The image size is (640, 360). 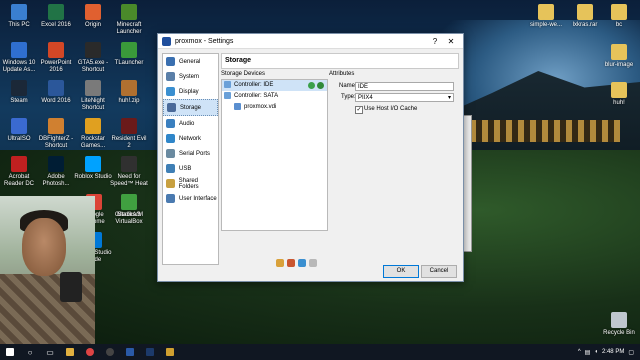 I want to click on network-tray-icon: ▤, so click(x=588, y=352).